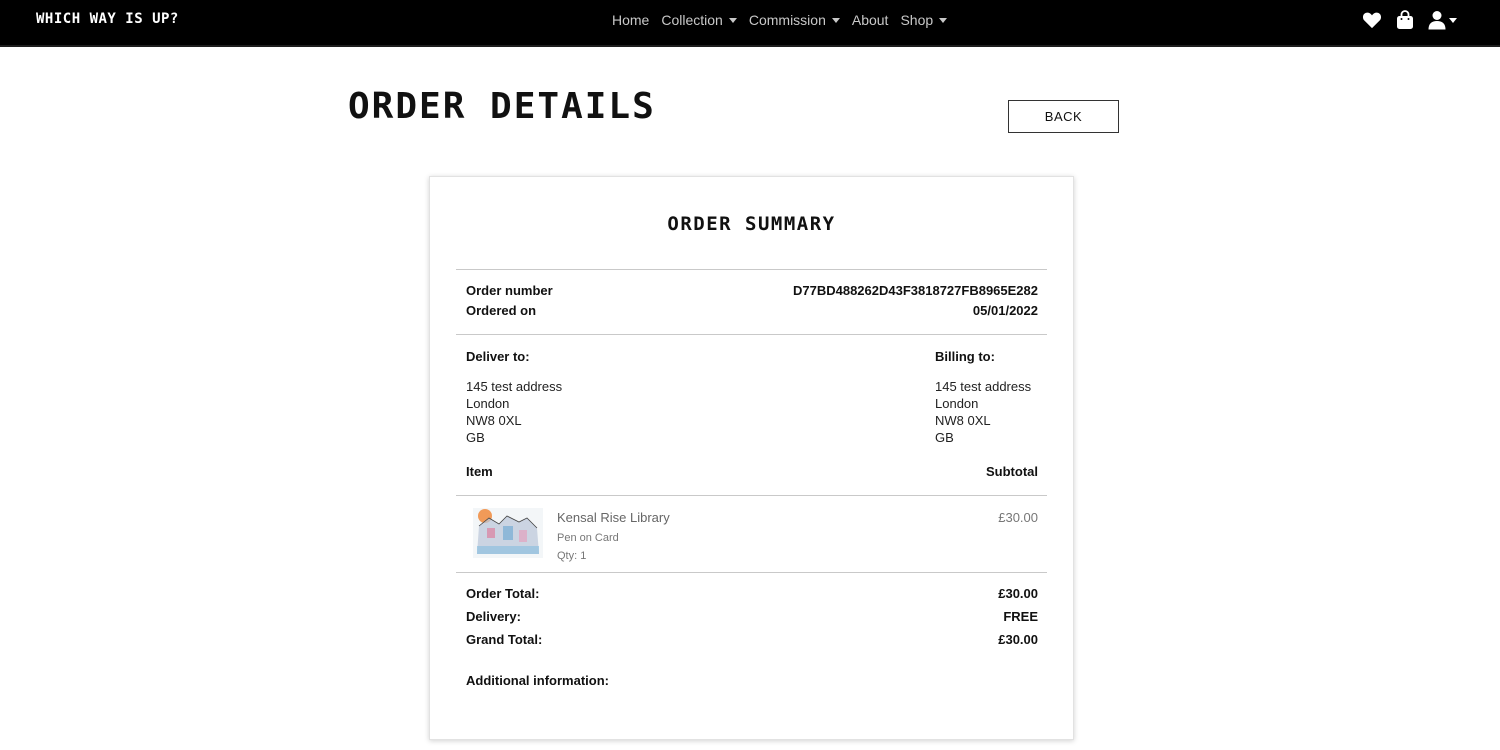  Describe the element at coordinates (1405, 20) in the screenshot. I see `shopping-bag-icon` at that location.